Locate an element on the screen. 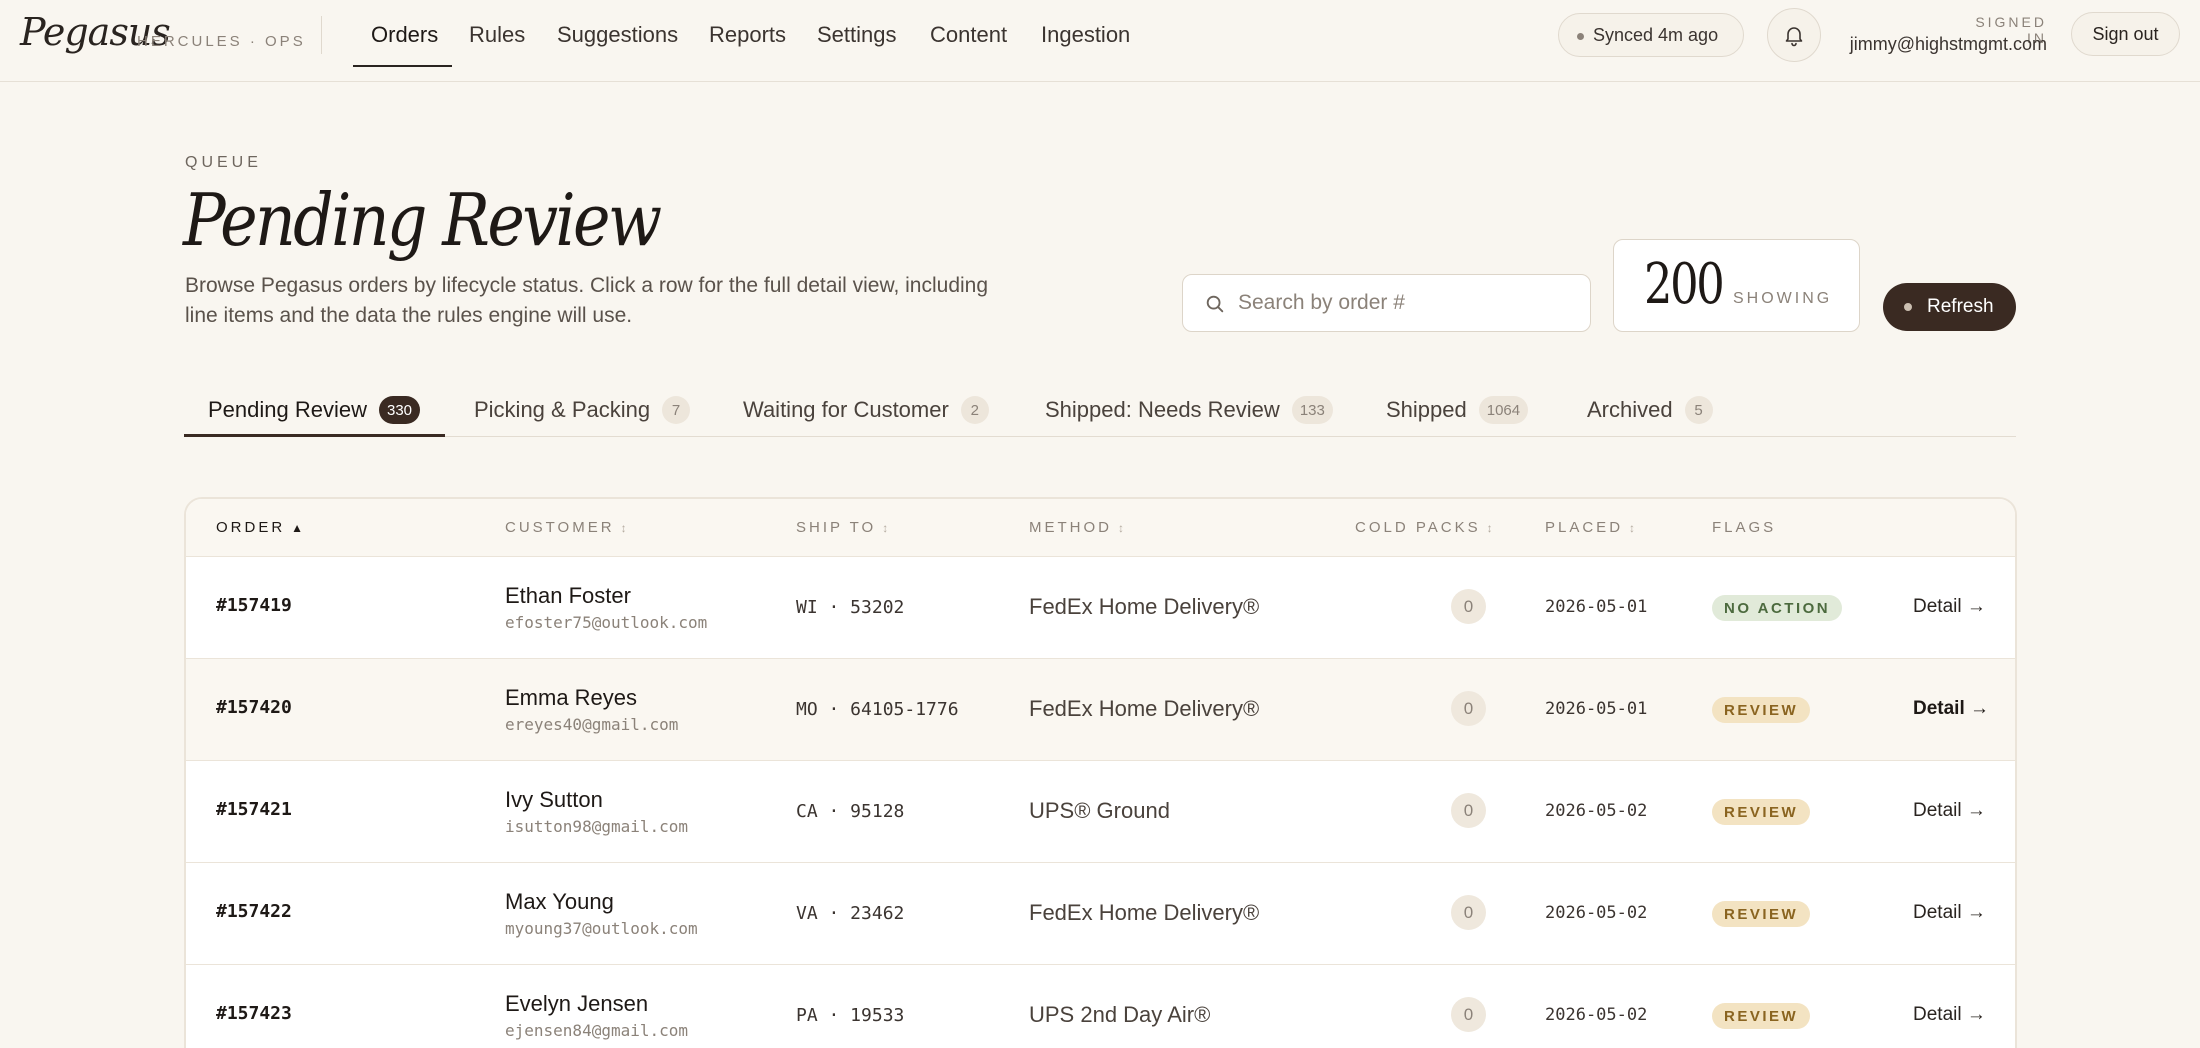  column-header-order: ORDER ▲ is located at coordinates (259, 527).